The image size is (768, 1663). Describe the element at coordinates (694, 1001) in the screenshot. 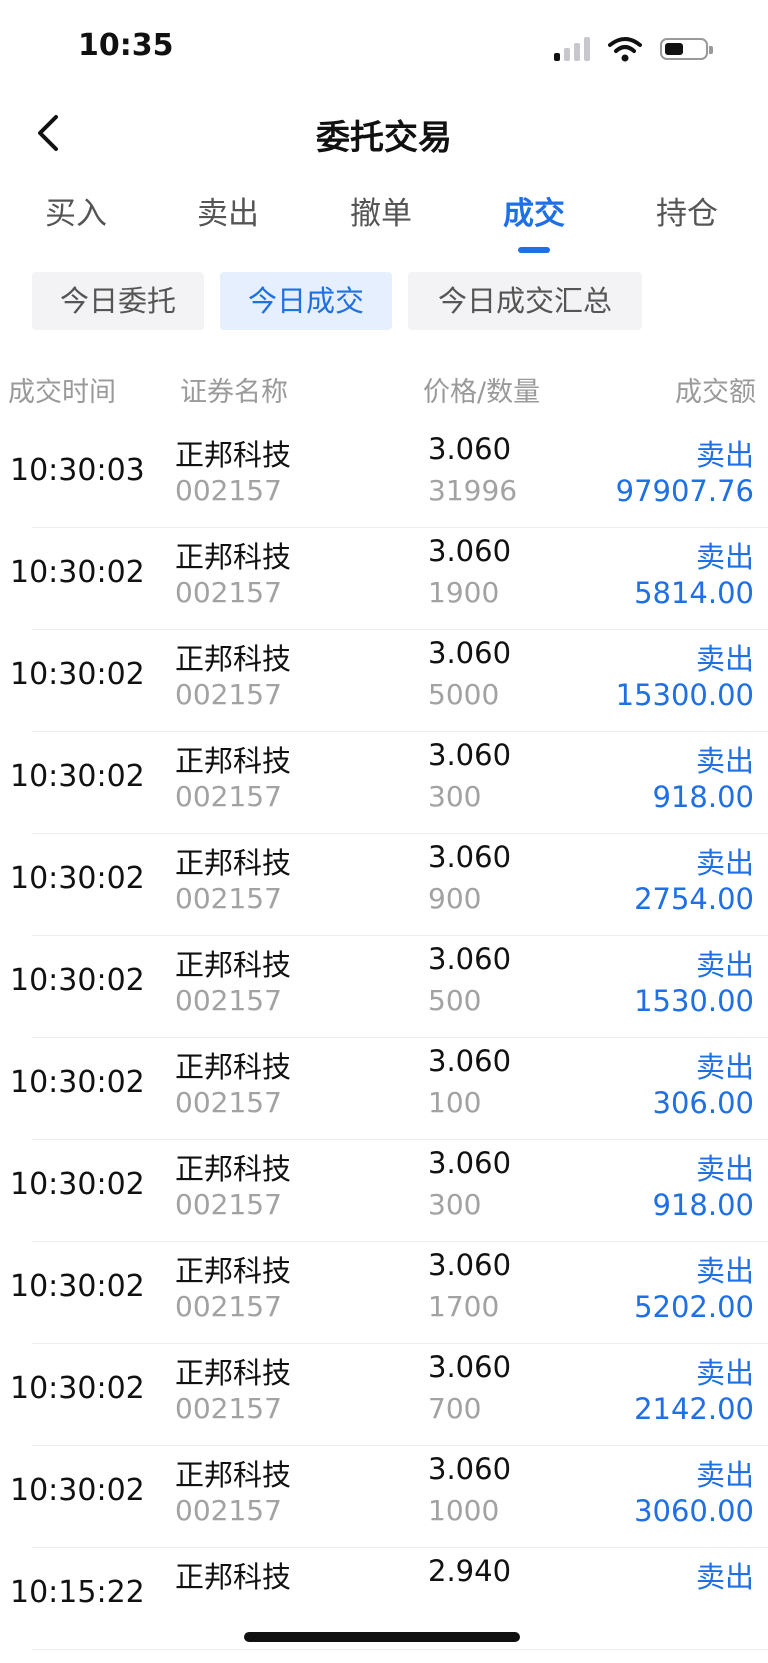

I see `deal-amount: 1530.00` at that location.